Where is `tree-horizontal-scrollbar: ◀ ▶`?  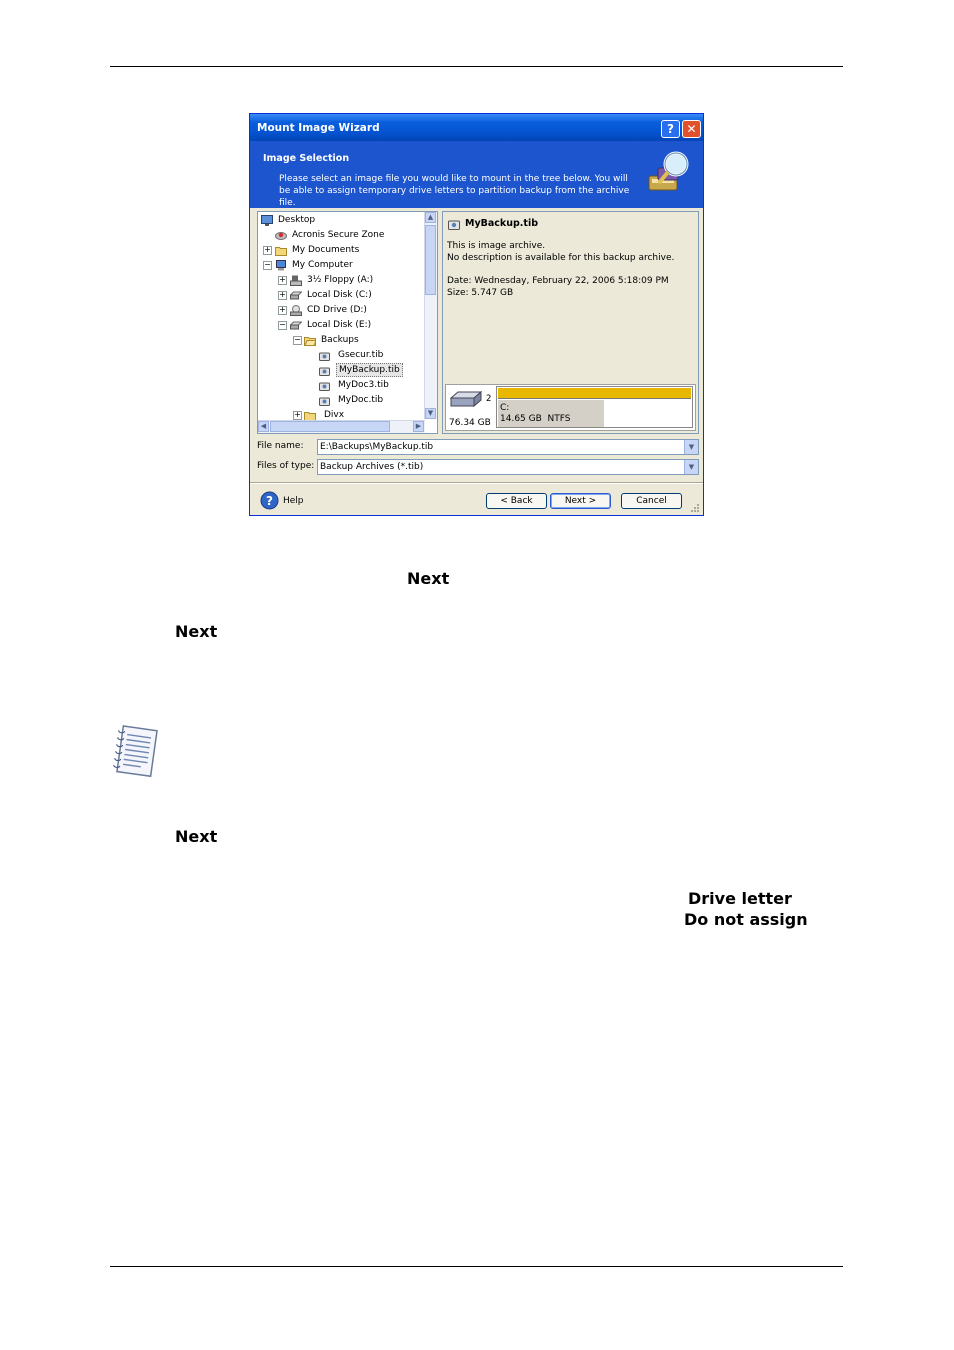
tree-horizontal-scrollbar: ◀ ▶ is located at coordinates (341, 426).